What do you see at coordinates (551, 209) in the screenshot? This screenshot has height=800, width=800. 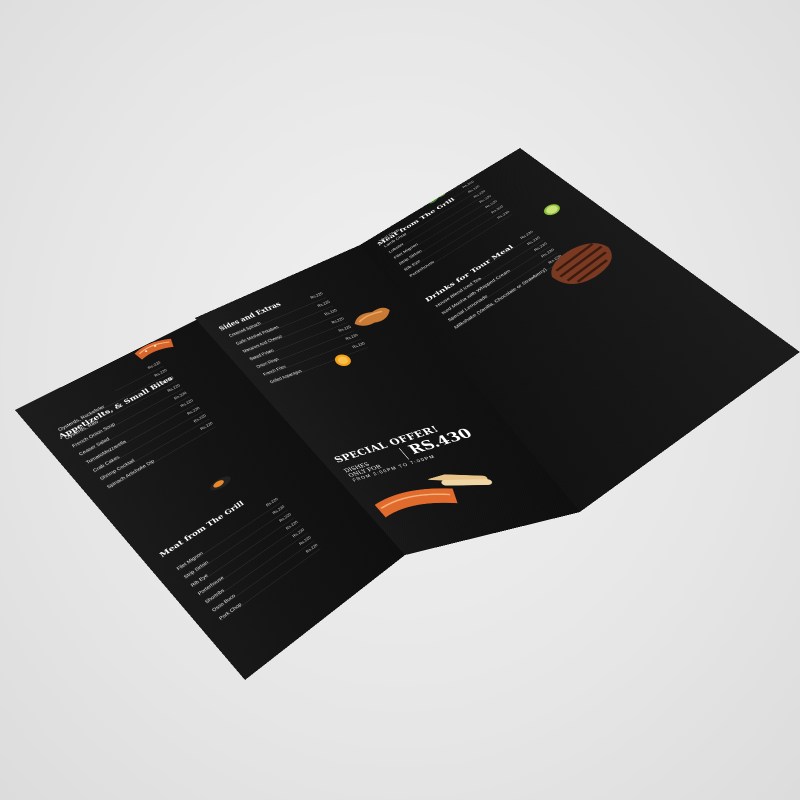 I see `lime-image` at bounding box center [551, 209].